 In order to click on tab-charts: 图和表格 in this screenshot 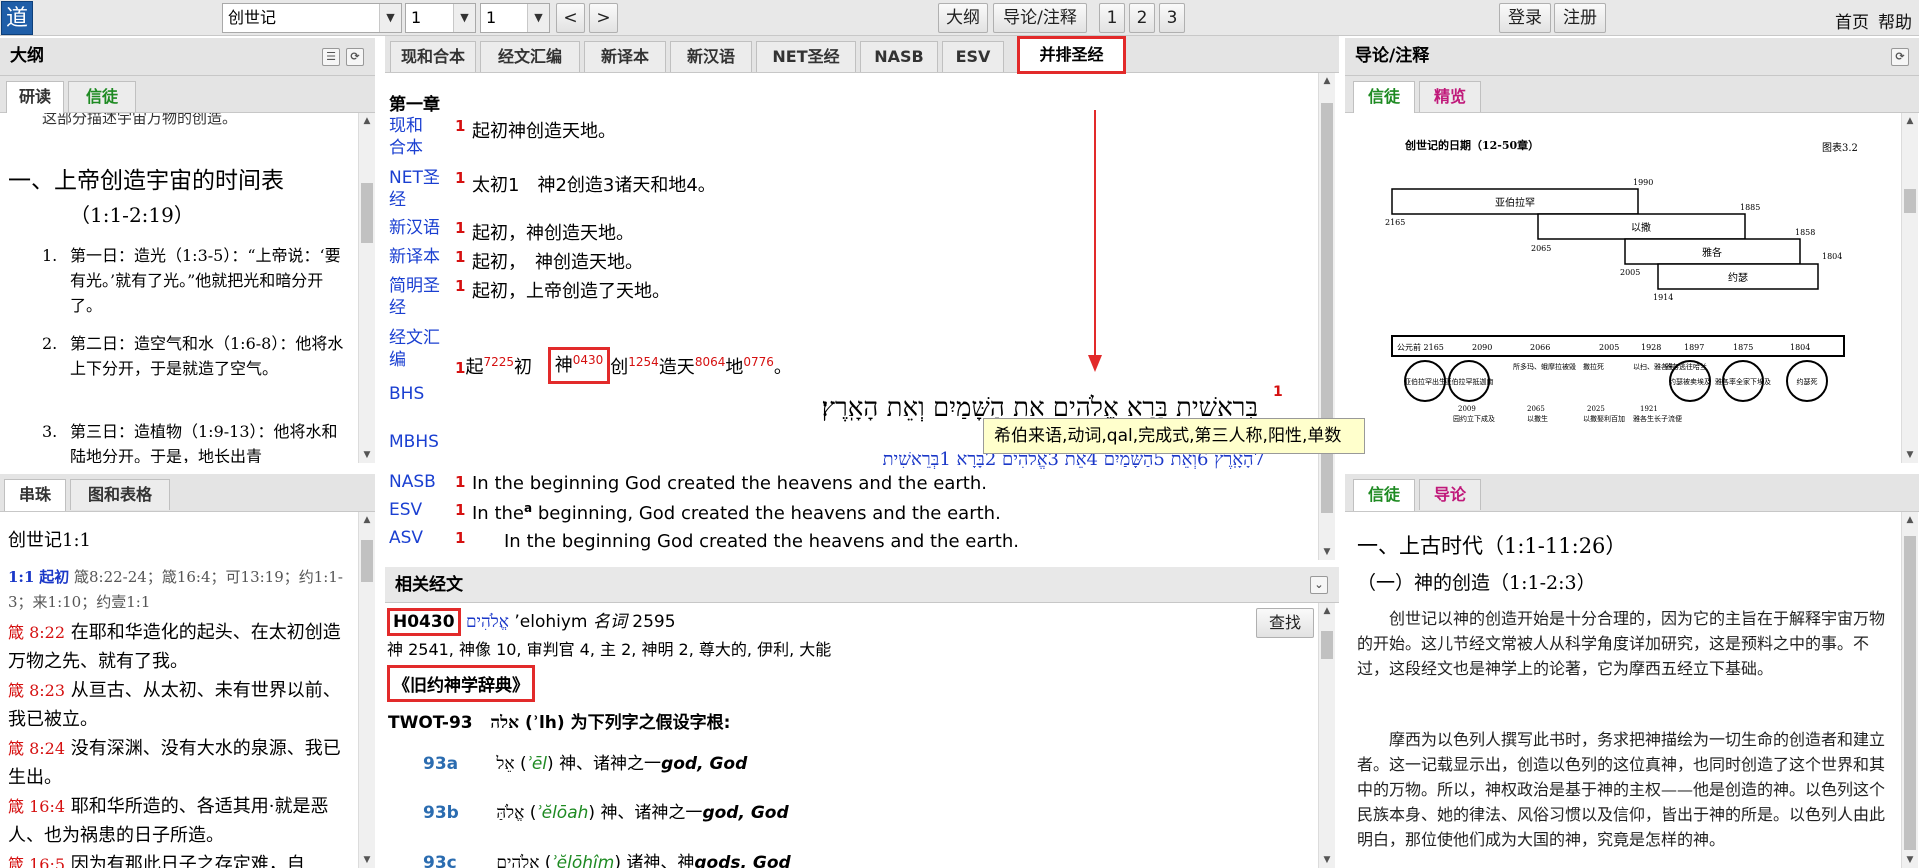, I will do `click(120, 494)`.